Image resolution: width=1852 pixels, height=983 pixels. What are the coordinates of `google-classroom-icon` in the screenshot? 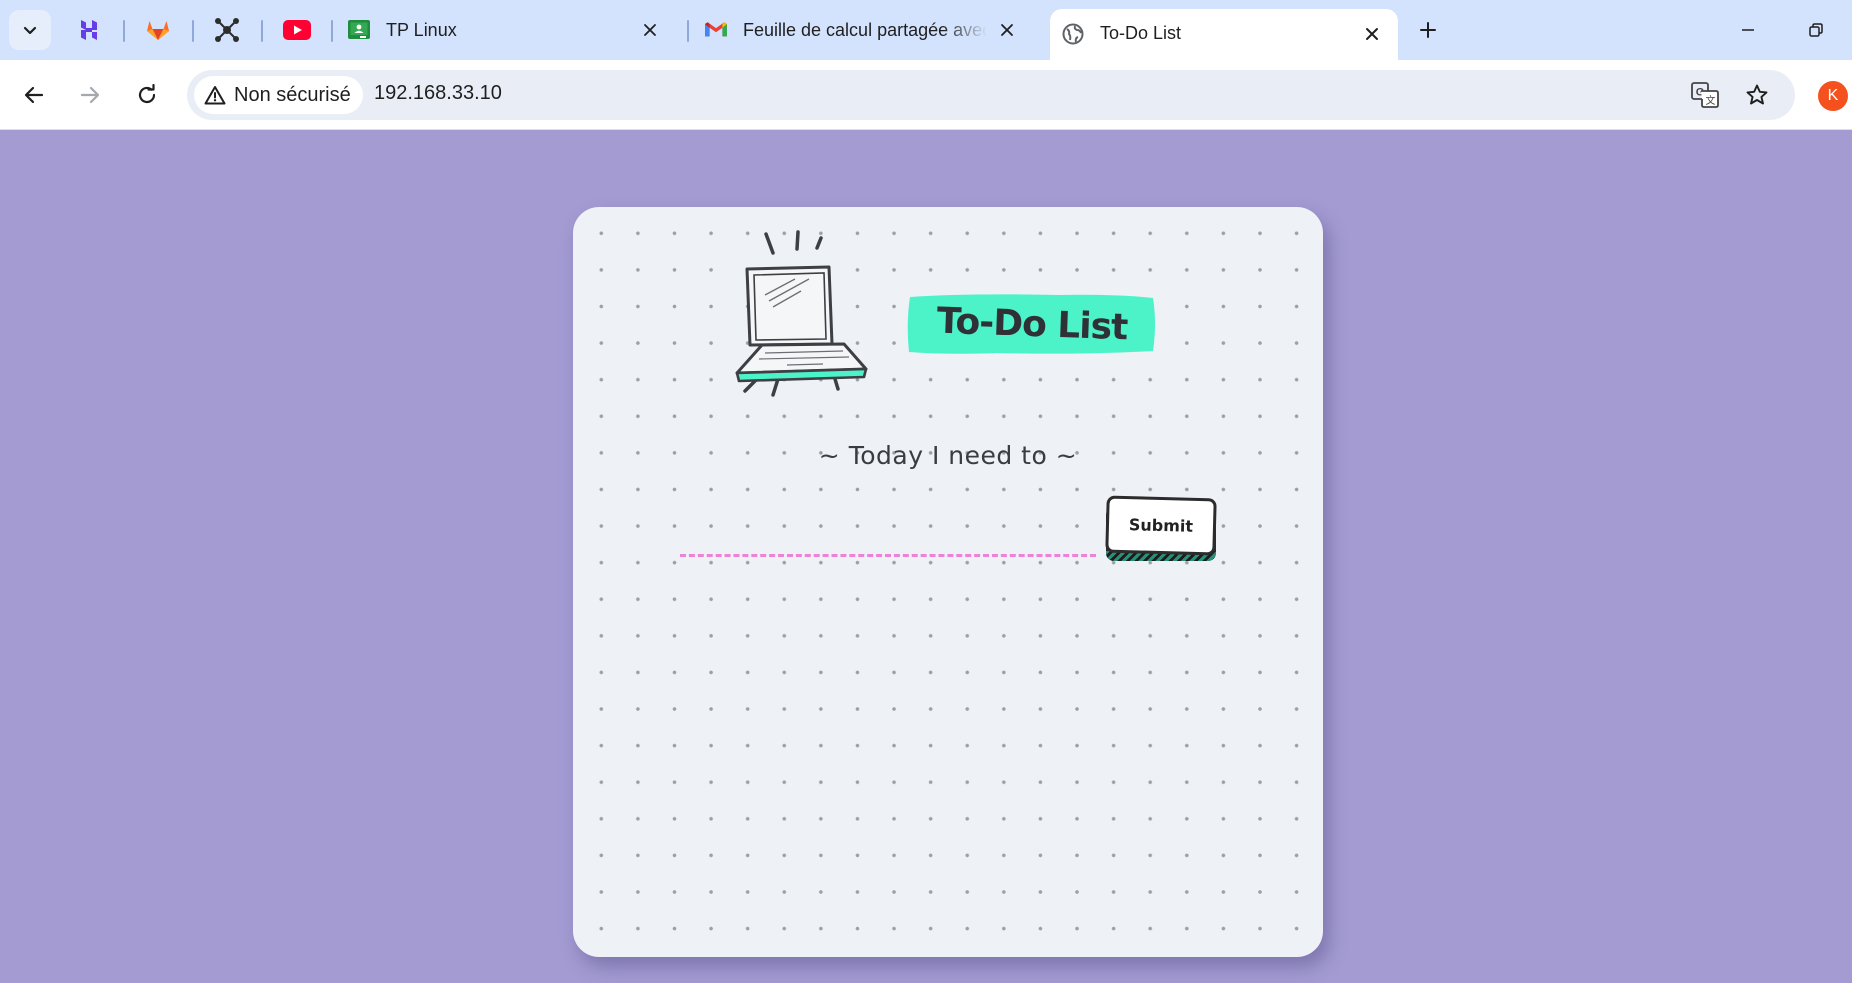 It's located at (359, 30).